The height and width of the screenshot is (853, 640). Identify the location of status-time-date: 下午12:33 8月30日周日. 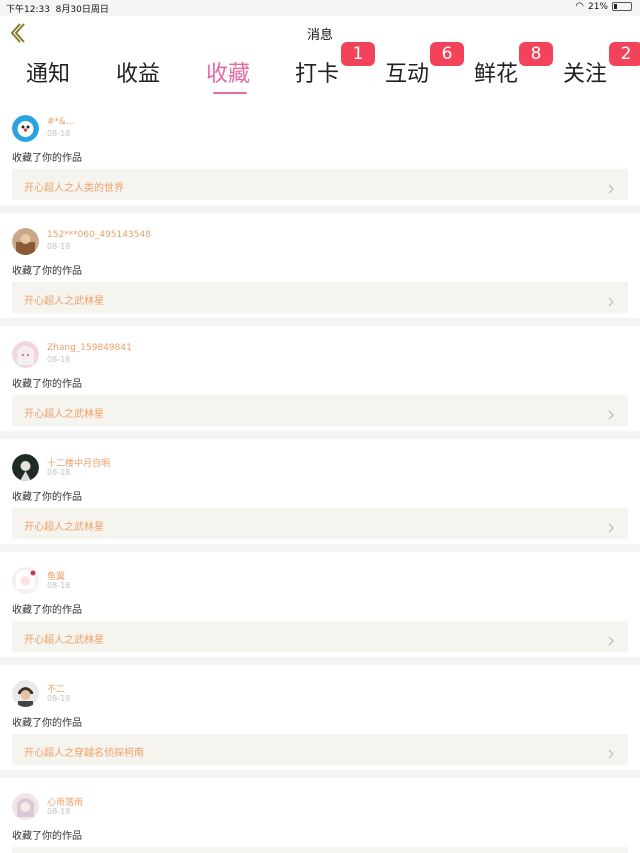
(57, 8).